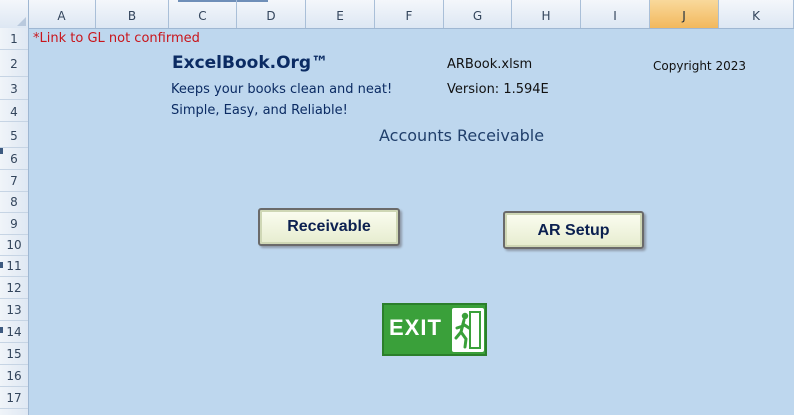  What do you see at coordinates (14, 266) in the screenshot?
I see `row-header-11: 11` at bounding box center [14, 266].